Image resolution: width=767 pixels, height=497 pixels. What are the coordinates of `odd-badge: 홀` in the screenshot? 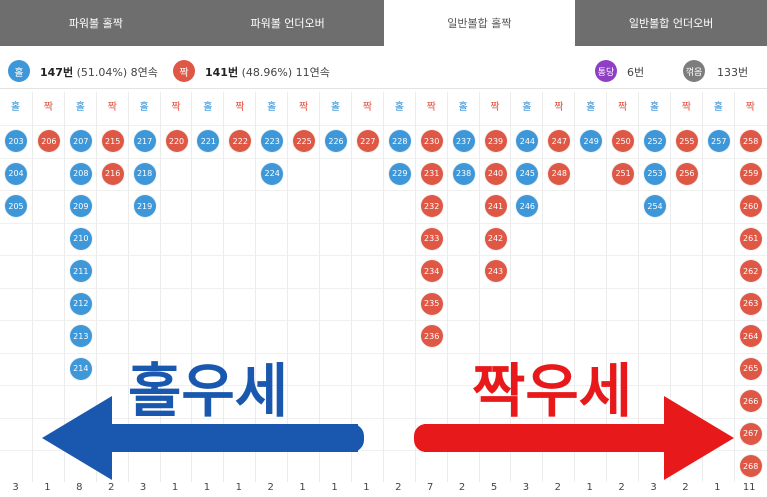 It's located at (19, 71).